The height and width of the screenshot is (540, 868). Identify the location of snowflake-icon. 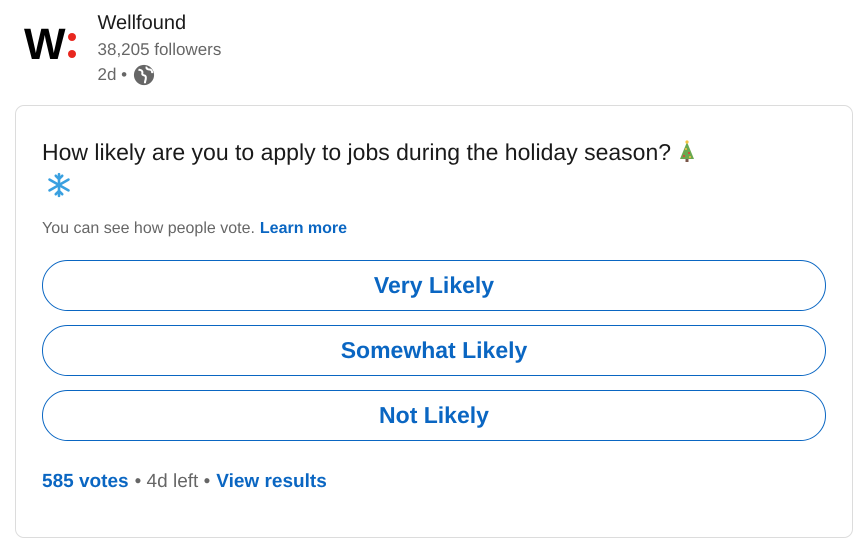
(59, 185).